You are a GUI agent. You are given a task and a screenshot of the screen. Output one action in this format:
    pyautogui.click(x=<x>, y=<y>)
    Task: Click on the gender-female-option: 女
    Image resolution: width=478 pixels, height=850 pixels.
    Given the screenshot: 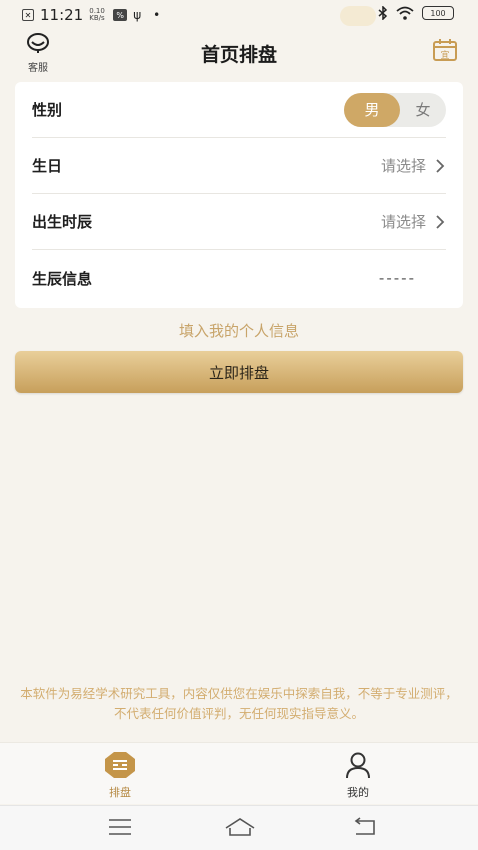 What is the action you would take?
    pyautogui.click(x=423, y=110)
    